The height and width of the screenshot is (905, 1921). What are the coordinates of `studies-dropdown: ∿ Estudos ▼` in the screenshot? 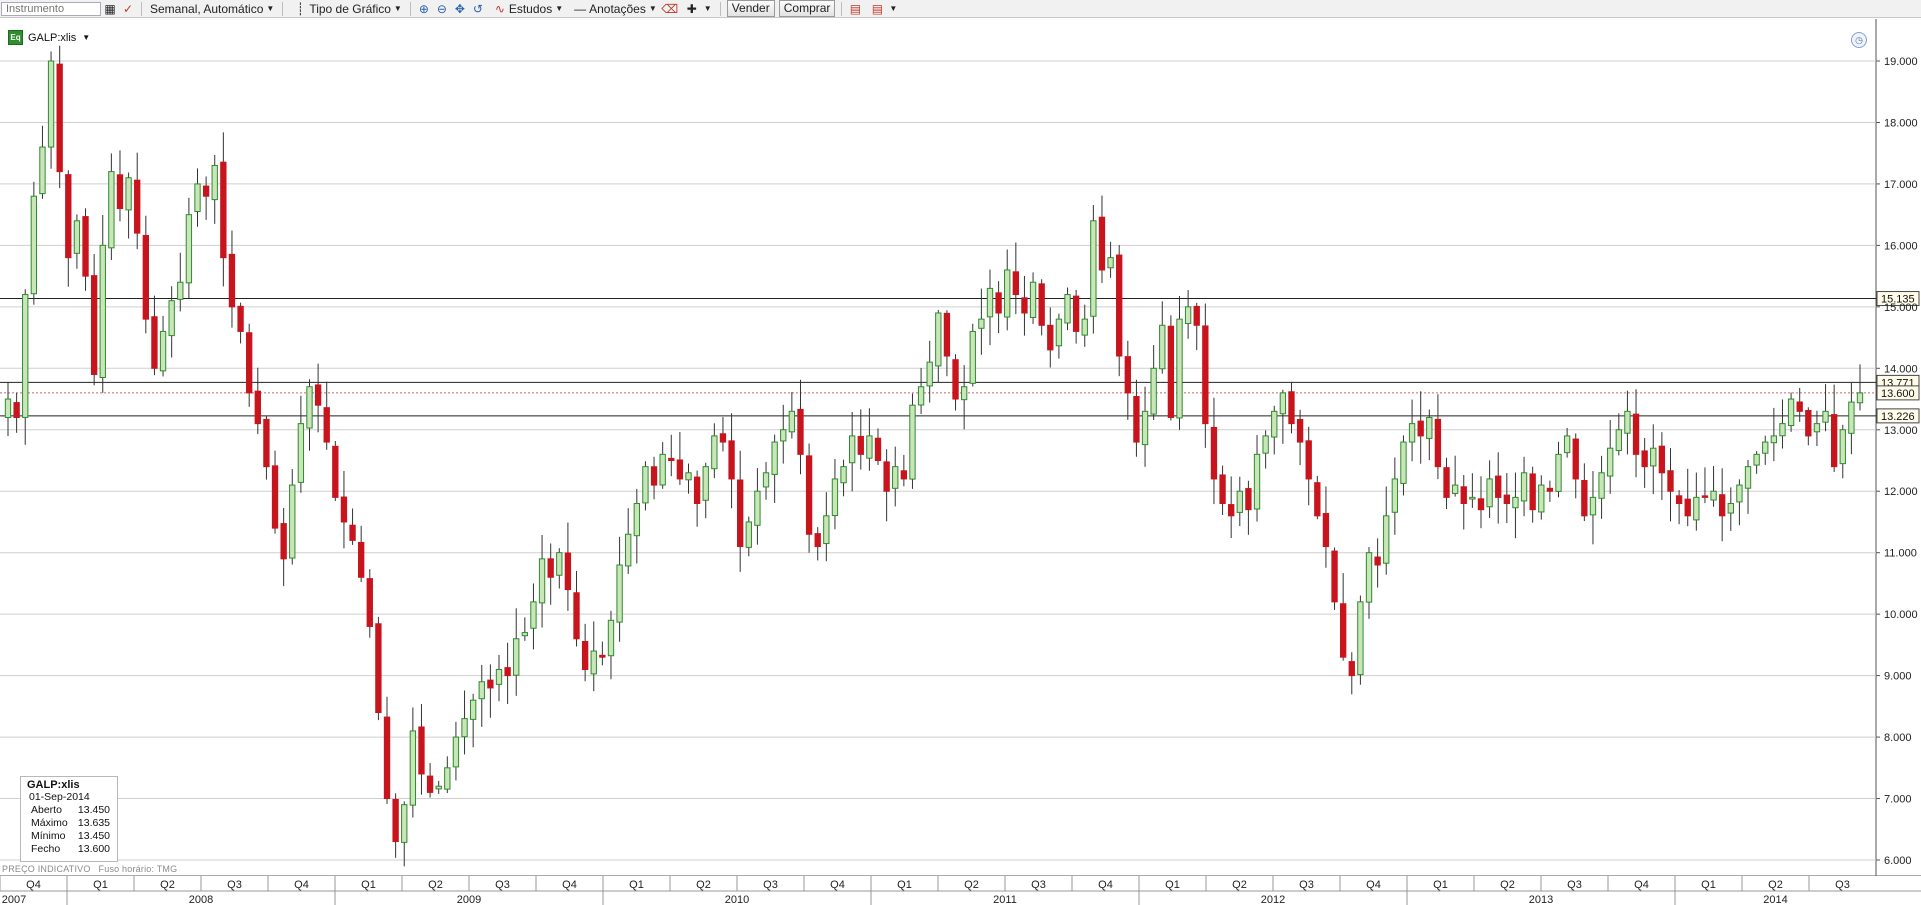 It's located at (527, 9).